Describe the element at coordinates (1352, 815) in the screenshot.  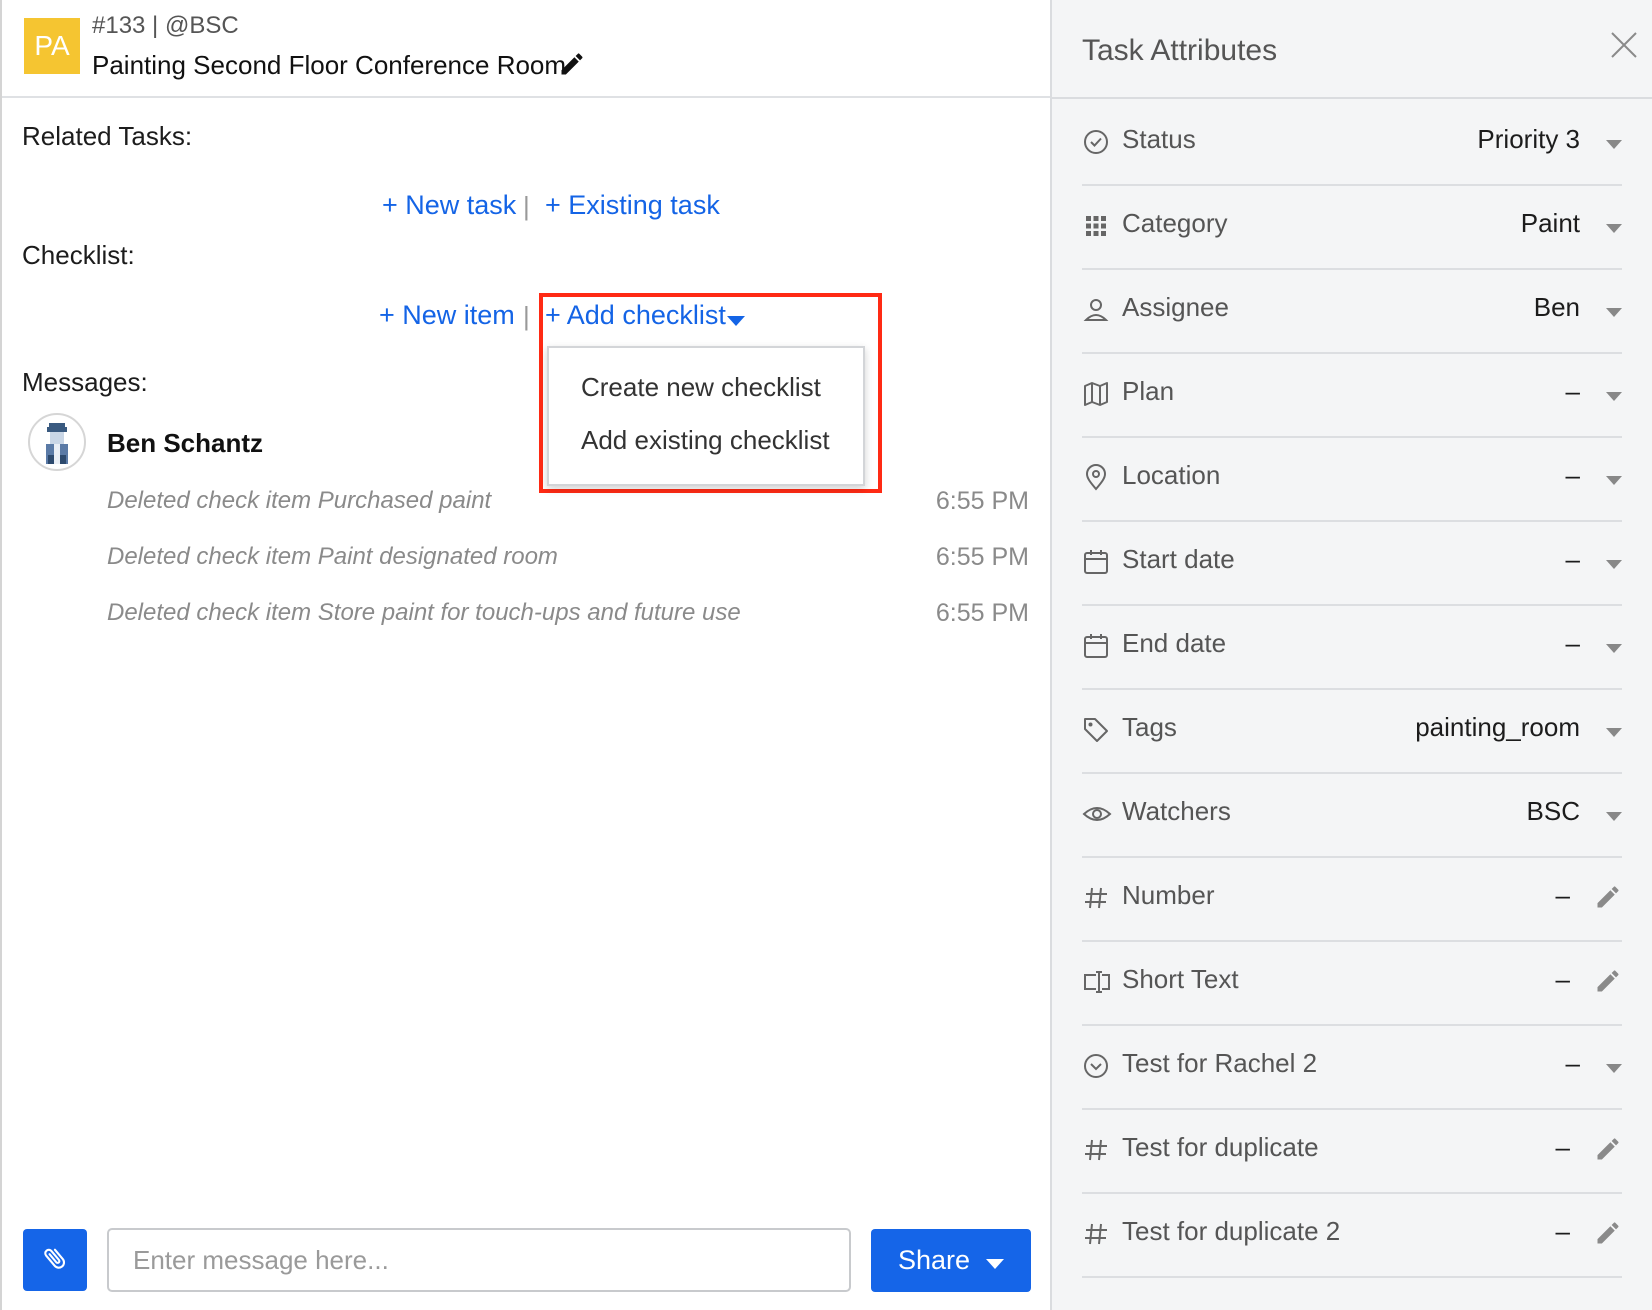
I see `attribute-row-watchers: Watchers BSC` at that location.